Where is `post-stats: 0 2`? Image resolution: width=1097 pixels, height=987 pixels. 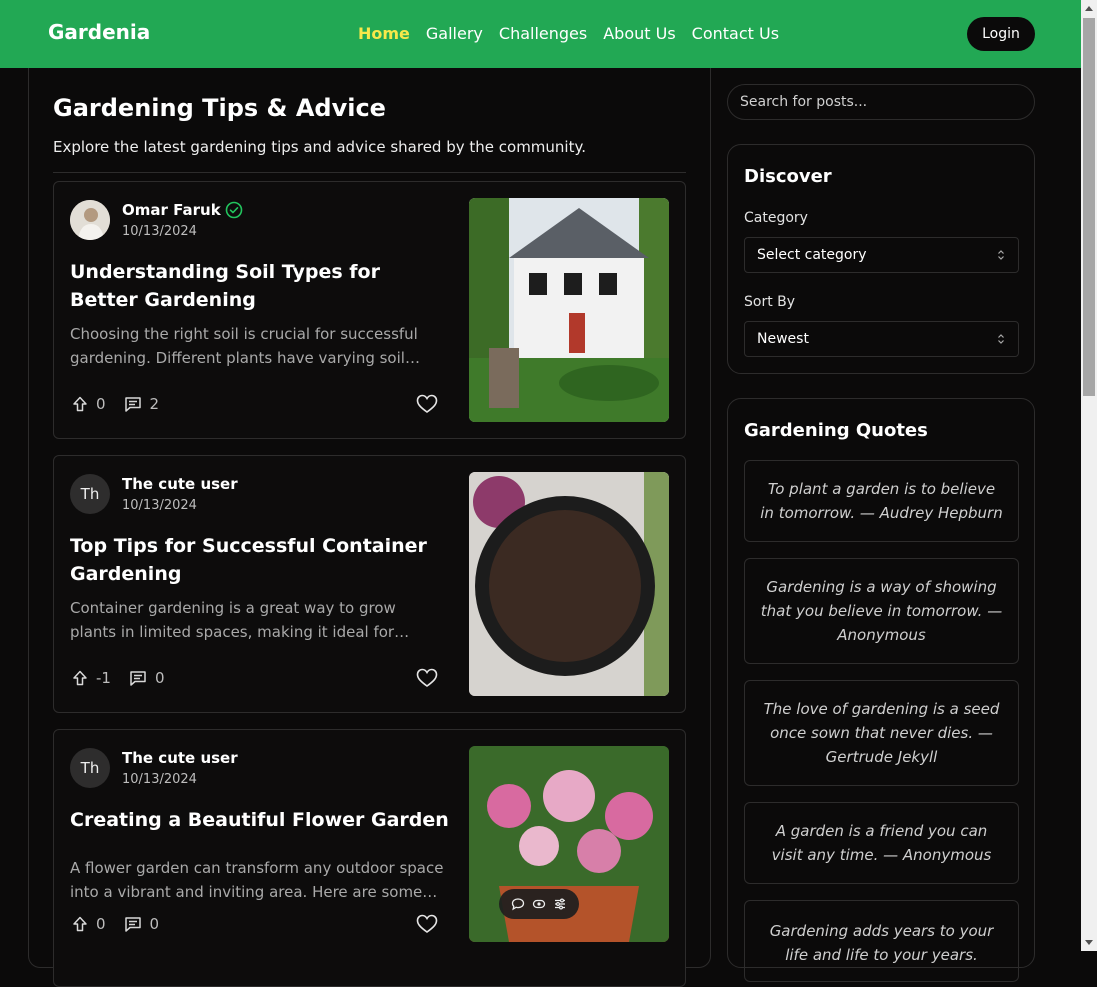 post-stats: 0 2 is located at coordinates (124, 404).